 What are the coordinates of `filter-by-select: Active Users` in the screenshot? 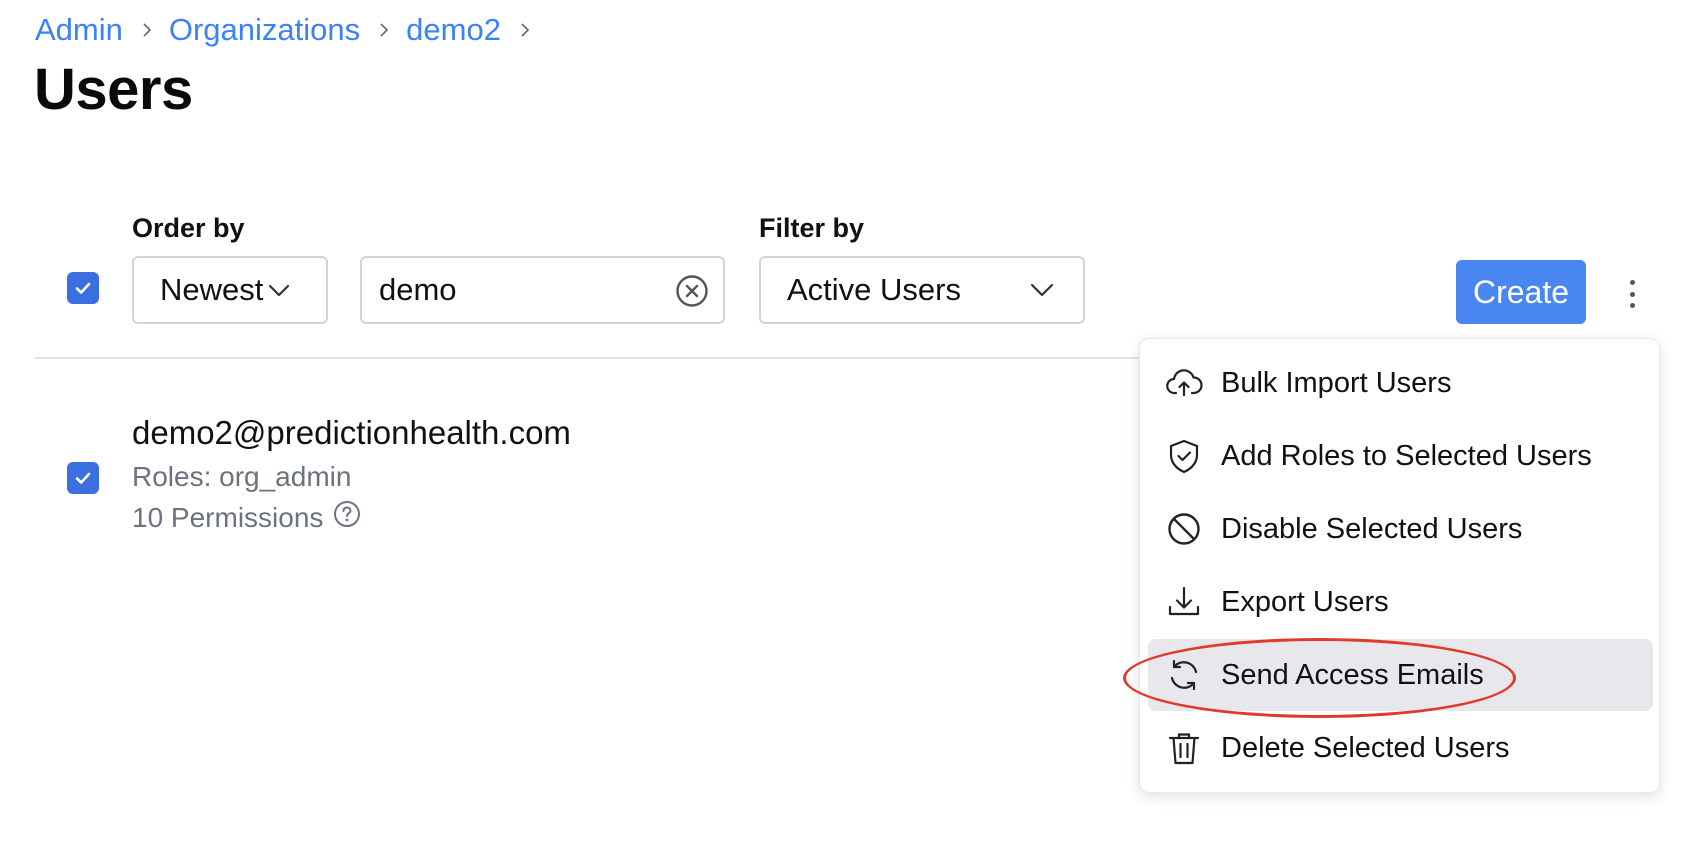 It's located at (922, 290).